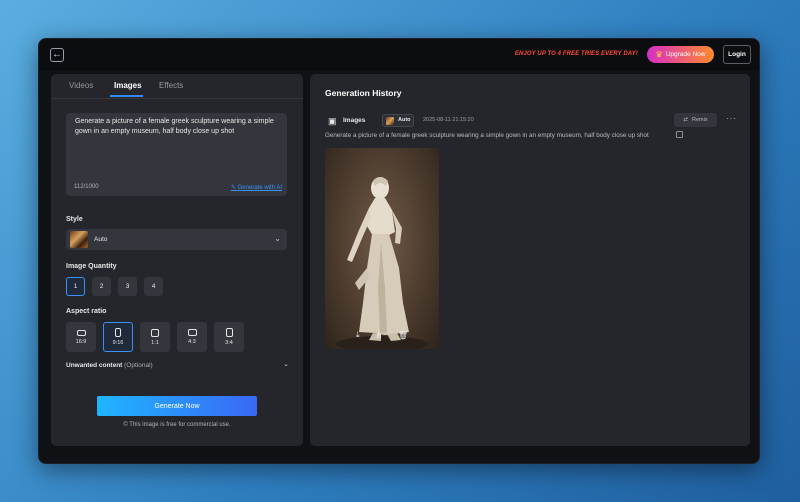 The height and width of the screenshot is (502, 800). Describe the element at coordinates (176, 239) in the screenshot. I see `style-select: Auto ⌄` at that location.